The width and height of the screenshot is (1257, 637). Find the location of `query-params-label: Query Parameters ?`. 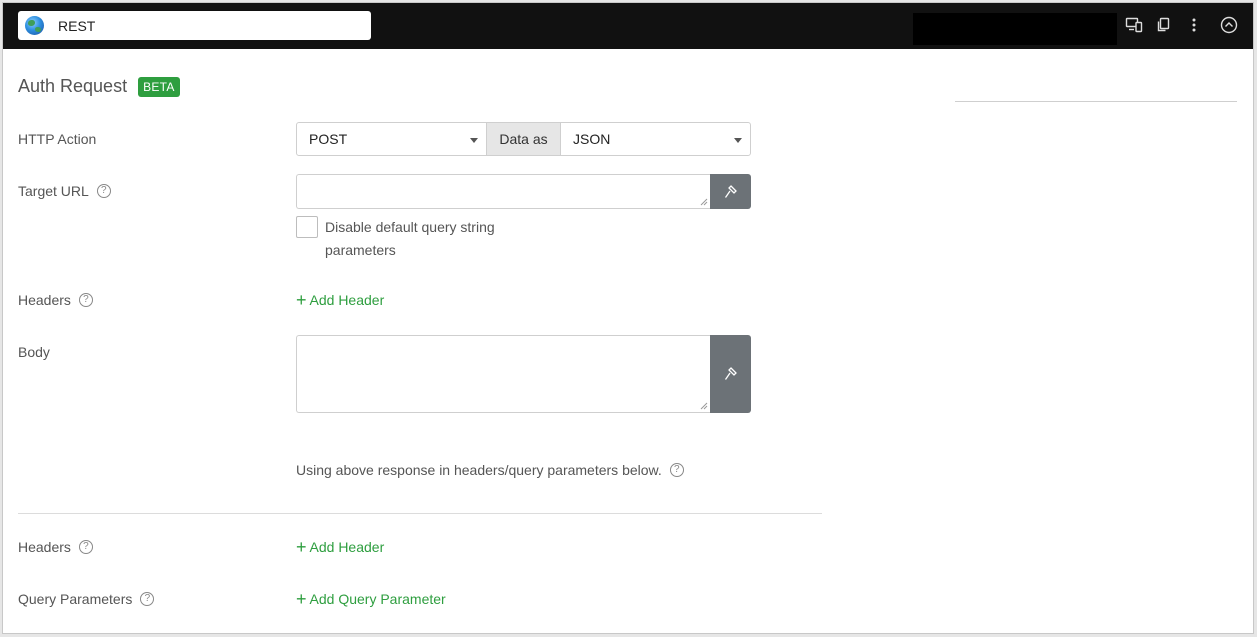

query-params-label: Query Parameters ? is located at coordinates (86, 599).